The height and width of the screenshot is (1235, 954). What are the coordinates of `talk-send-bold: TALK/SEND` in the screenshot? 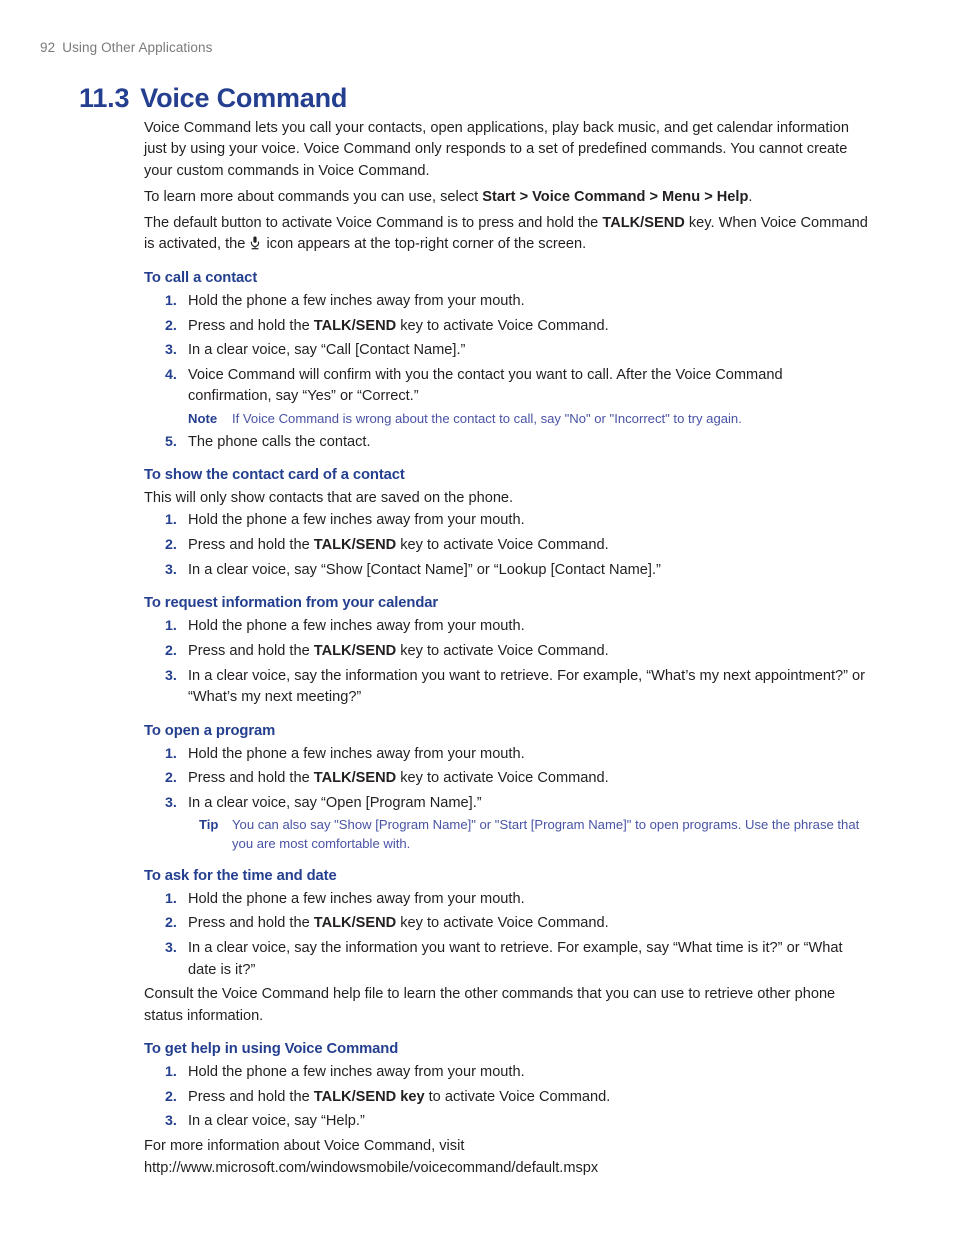 It's located at (643, 223).